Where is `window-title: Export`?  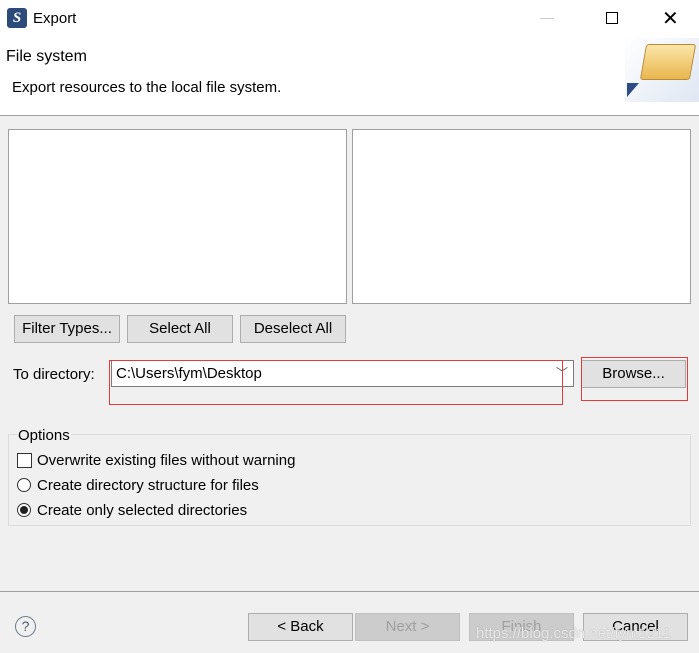 window-title: Export is located at coordinates (55, 18).